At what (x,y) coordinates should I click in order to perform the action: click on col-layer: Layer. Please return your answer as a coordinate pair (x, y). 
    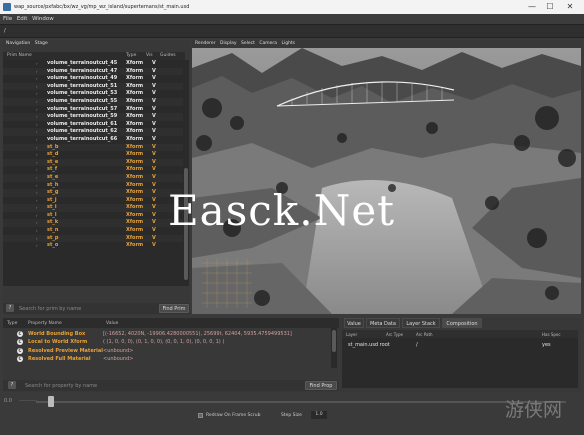
    Looking at the image, I should click on (351, 334).